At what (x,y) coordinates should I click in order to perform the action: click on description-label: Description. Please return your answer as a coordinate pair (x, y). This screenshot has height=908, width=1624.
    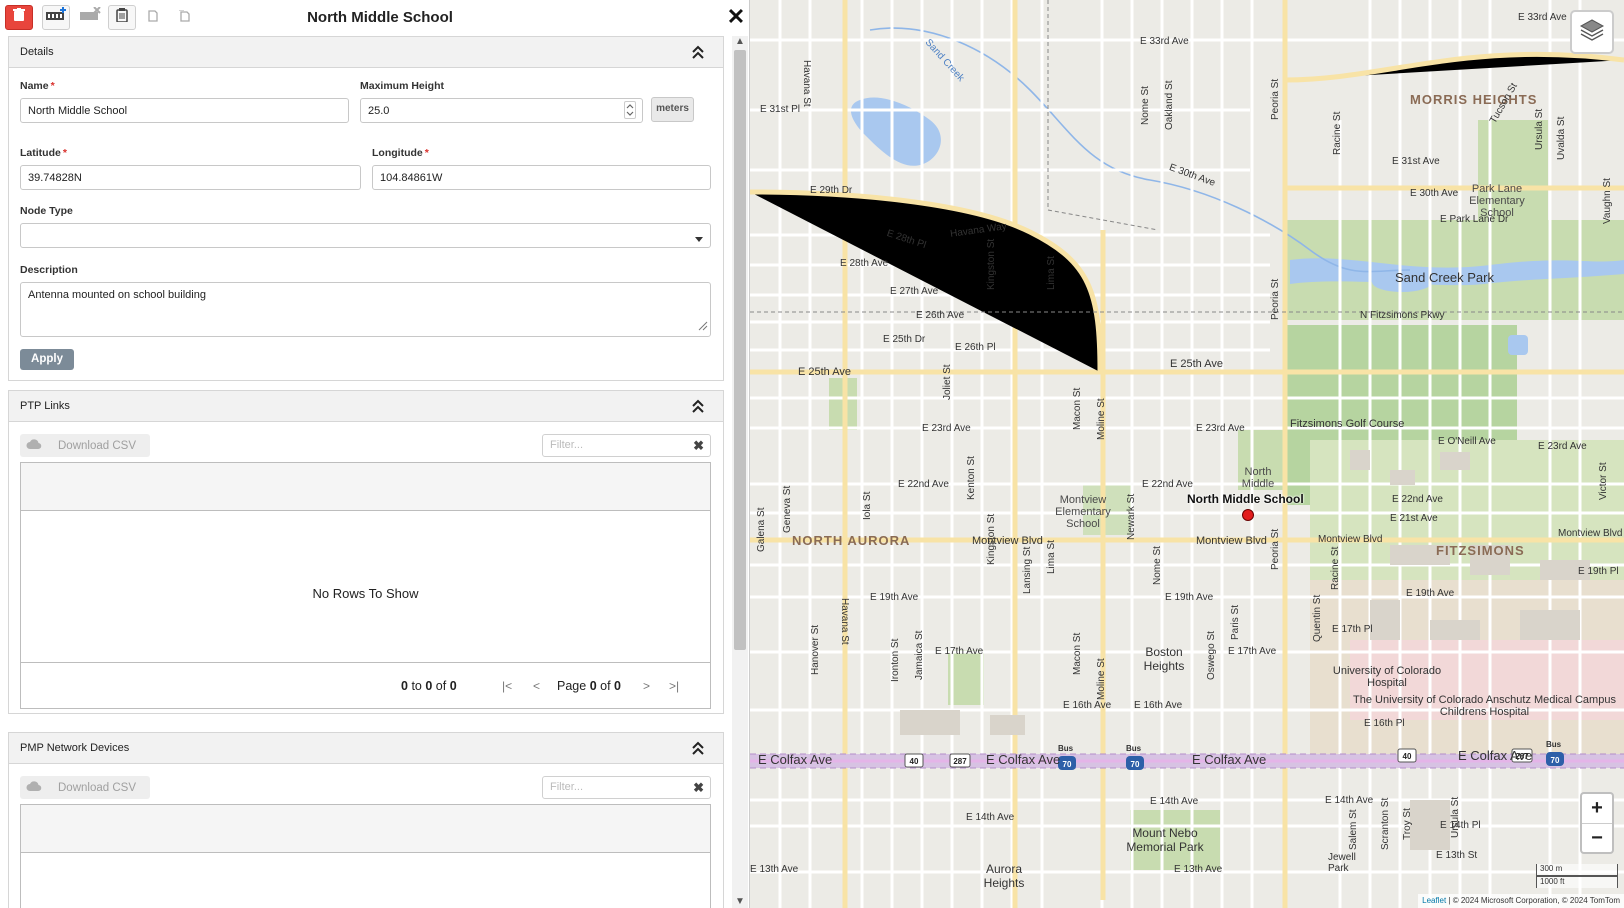
    Looking at the image, I should click on (49, 270).